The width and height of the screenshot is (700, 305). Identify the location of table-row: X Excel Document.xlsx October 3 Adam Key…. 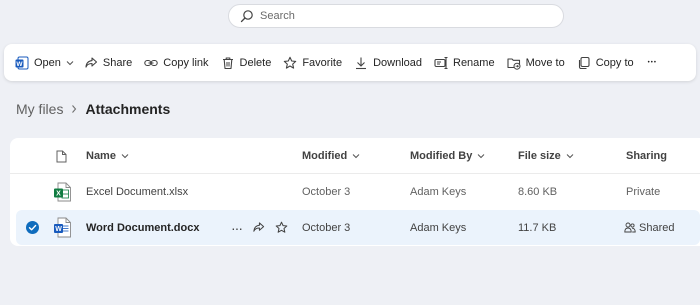
(355, 191).